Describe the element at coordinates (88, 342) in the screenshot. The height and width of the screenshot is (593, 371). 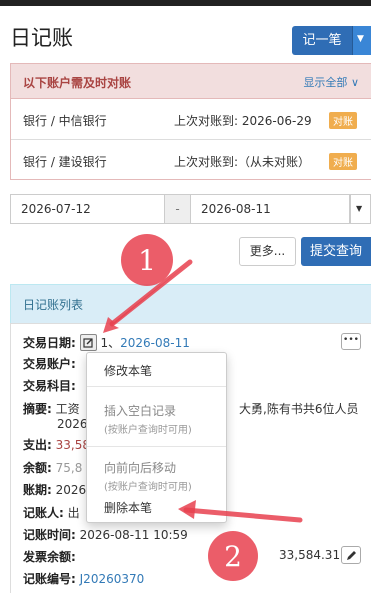
I see `edit-icon` at that location.